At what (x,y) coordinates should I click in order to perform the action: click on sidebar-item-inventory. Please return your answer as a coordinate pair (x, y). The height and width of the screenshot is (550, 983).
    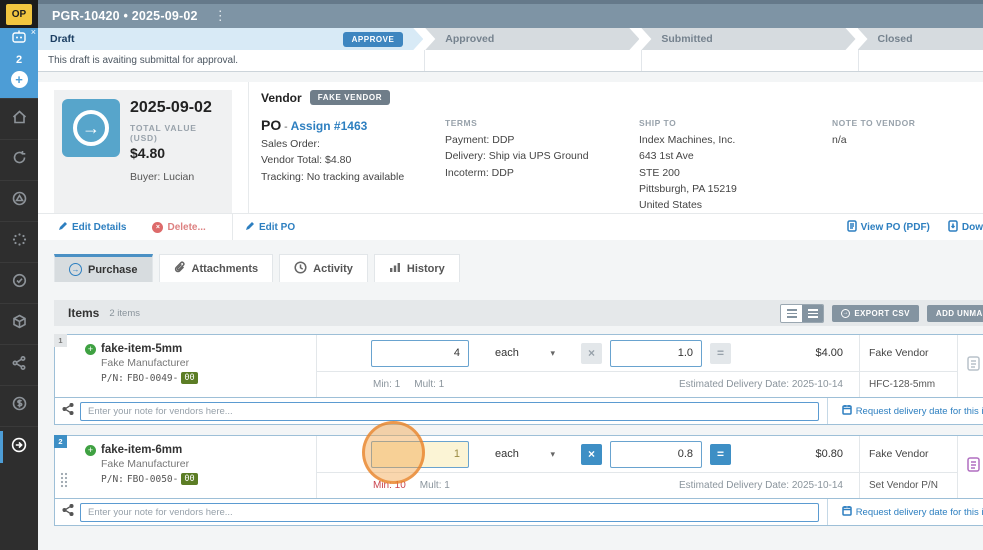
    Looking at the image, I should click on (19, 323).